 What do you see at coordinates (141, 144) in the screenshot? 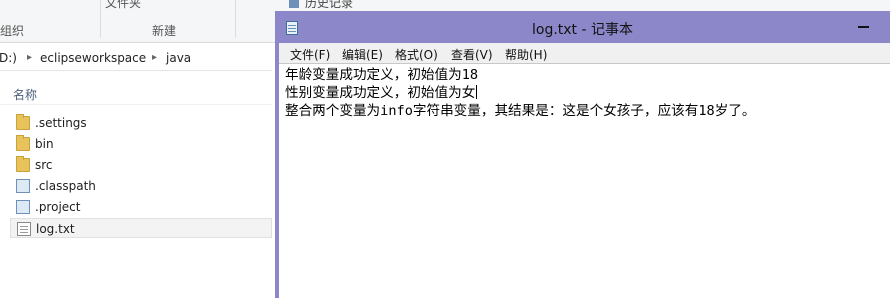
I see `list-item: bin` at bounding box center [141, 144].